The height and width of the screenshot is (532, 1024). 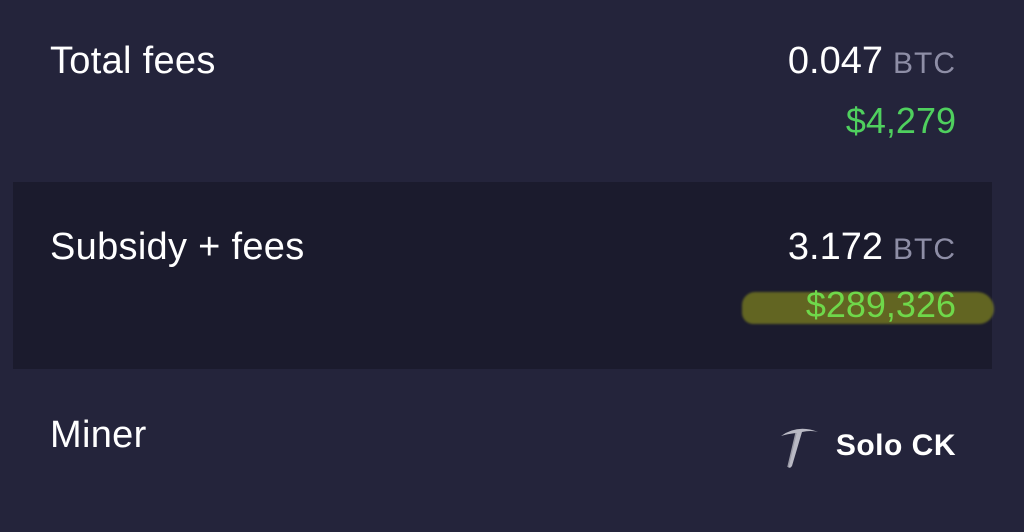 I want to click on subsidy-fees-usd-highlighted: $289,326, so click(x=868, y=304).